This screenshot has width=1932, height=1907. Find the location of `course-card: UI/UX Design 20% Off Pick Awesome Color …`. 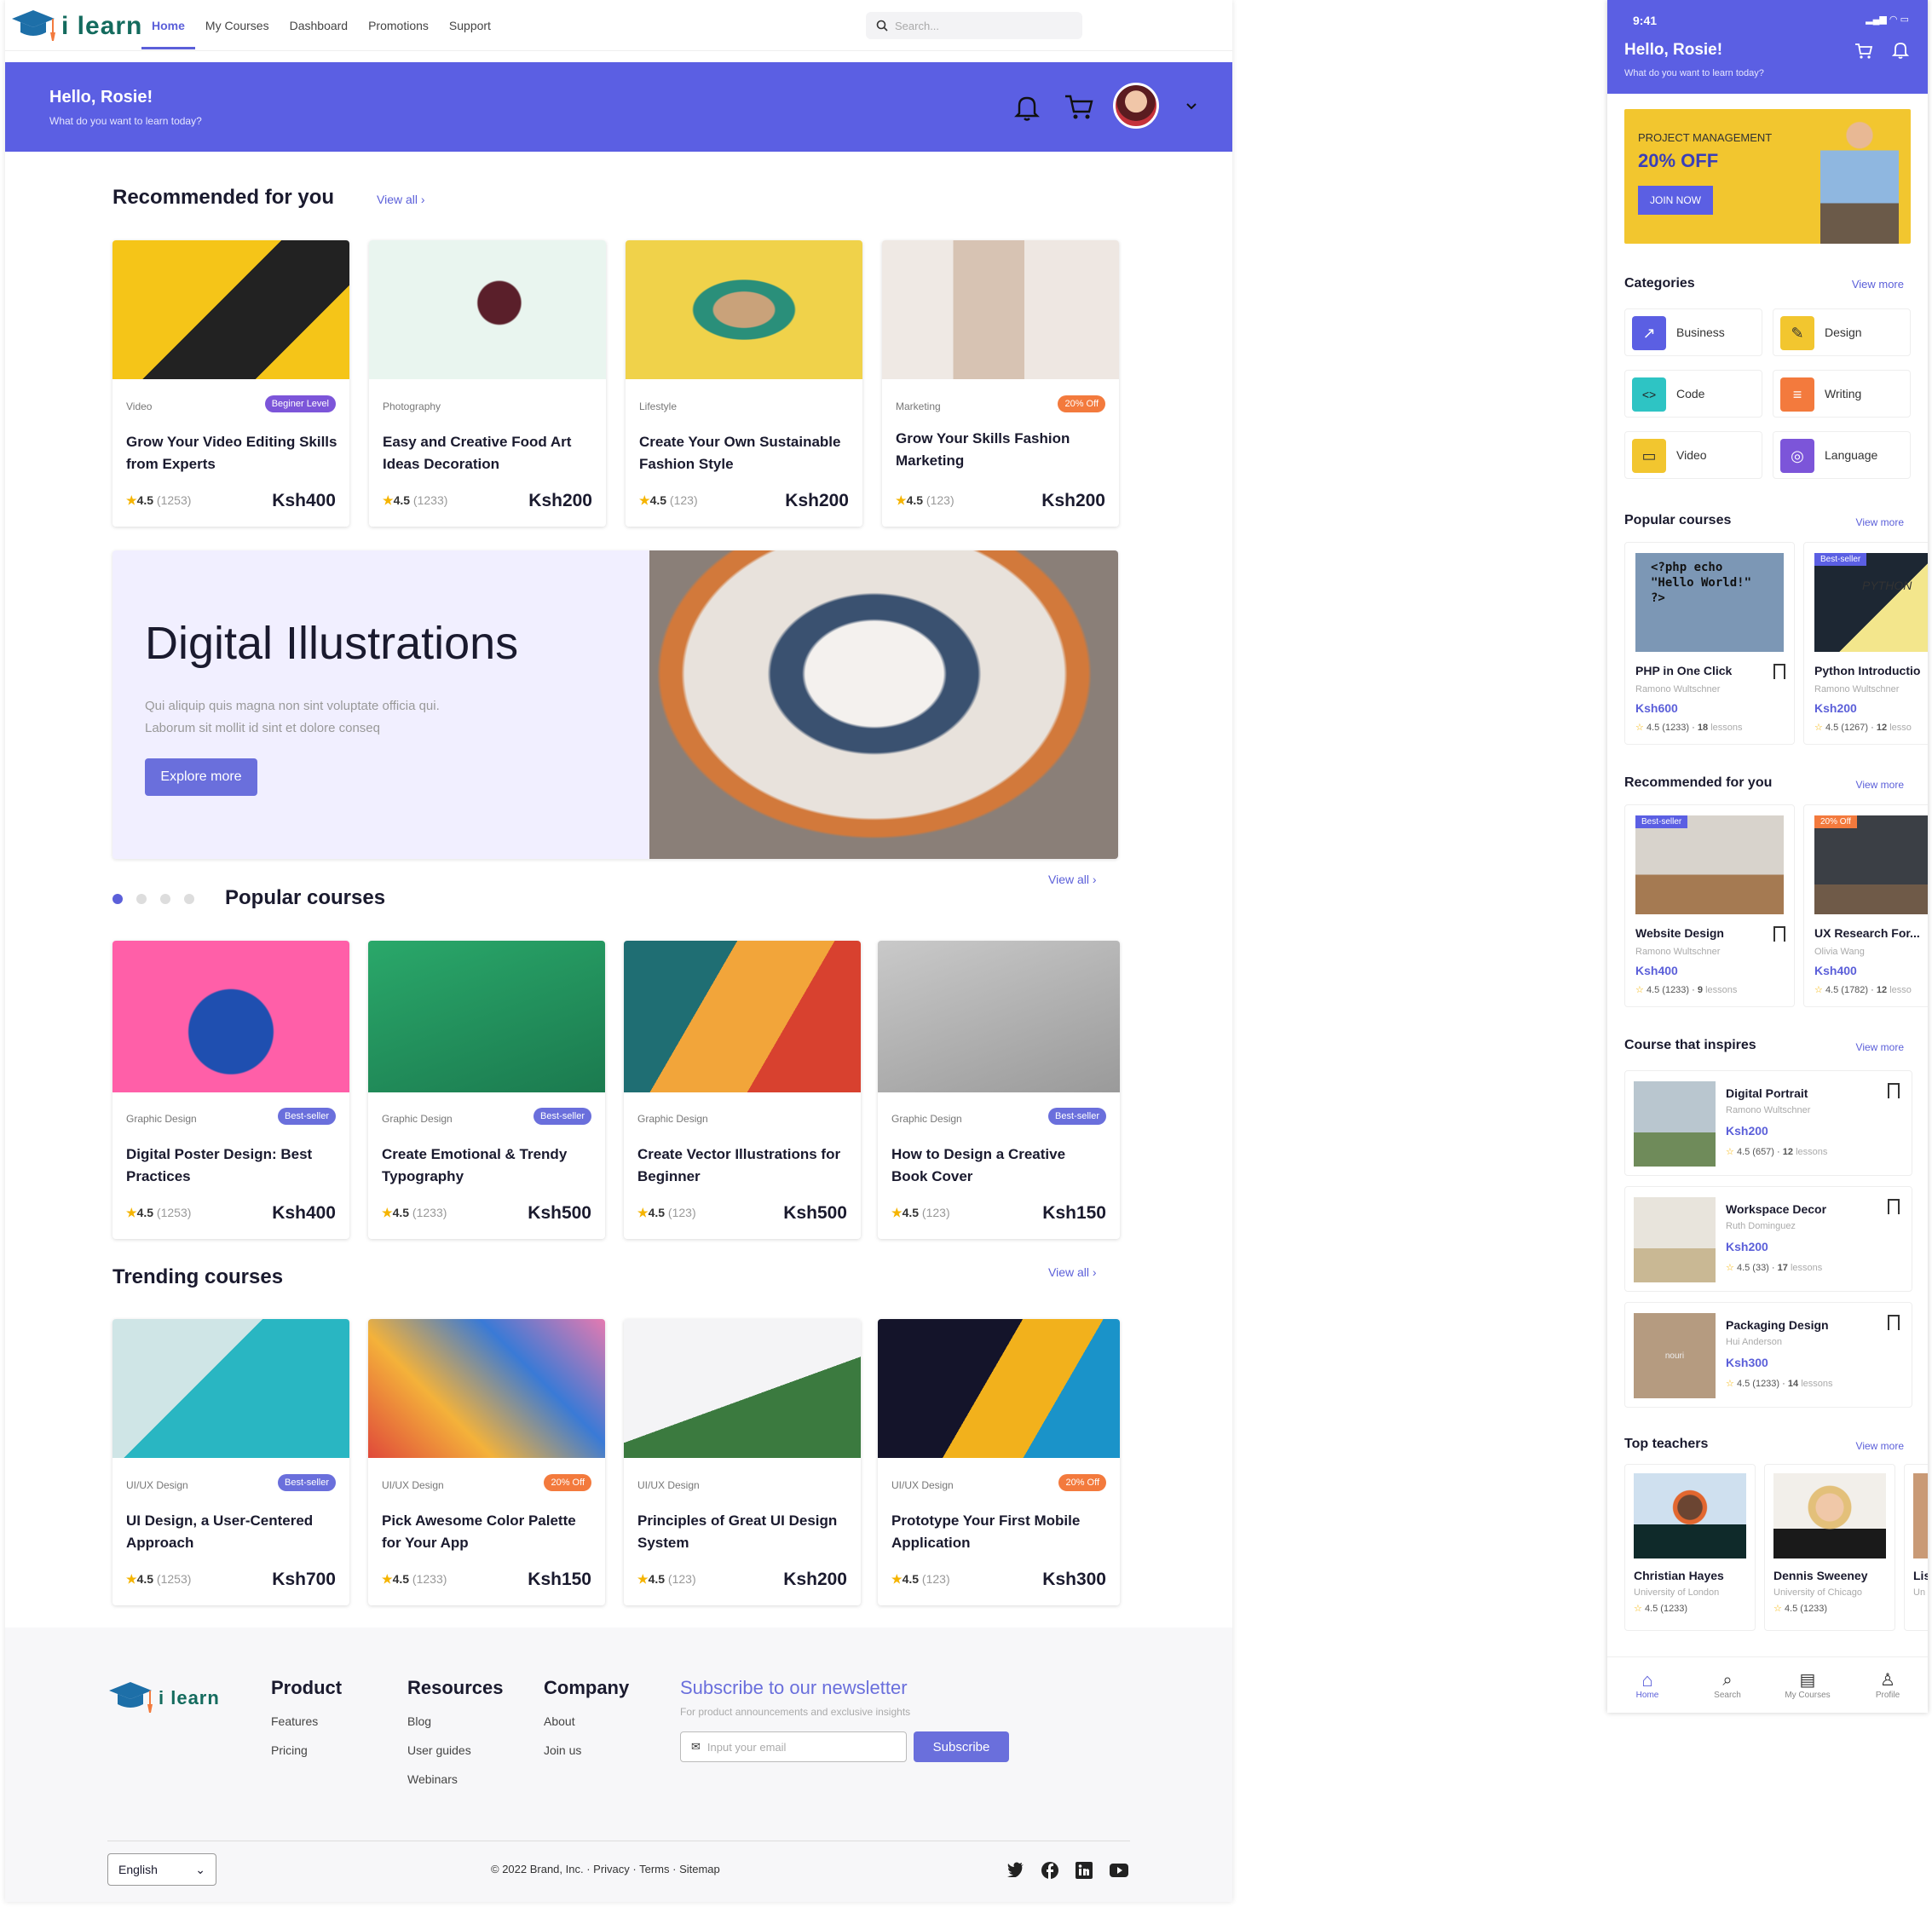

course-card: UI/UX Design 20% Off Pick Awesome Color … is located at coordinates (486, 1462).